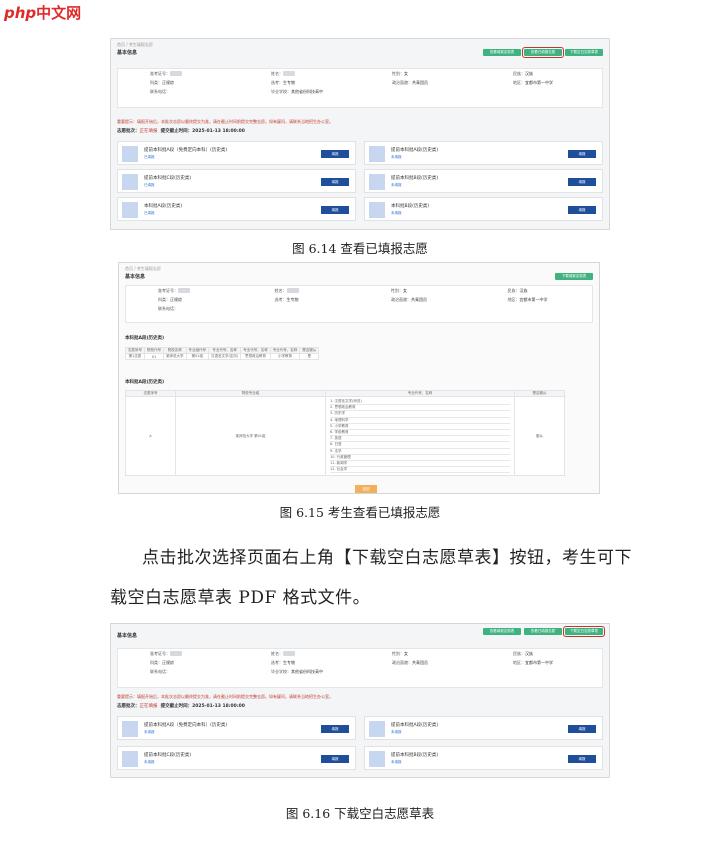 The width and height of the screenshot is (720, 850). I want to click on figure-caption-6-14: 图 6.14 查看已填报志愿, so click(360, 248).